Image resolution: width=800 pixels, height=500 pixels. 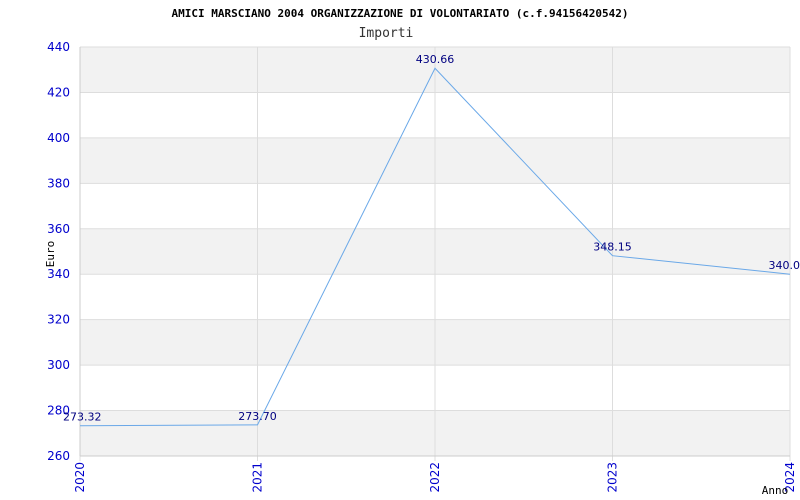 I want to click on chart-subtitle: Importi, so click(x=386, y=33).